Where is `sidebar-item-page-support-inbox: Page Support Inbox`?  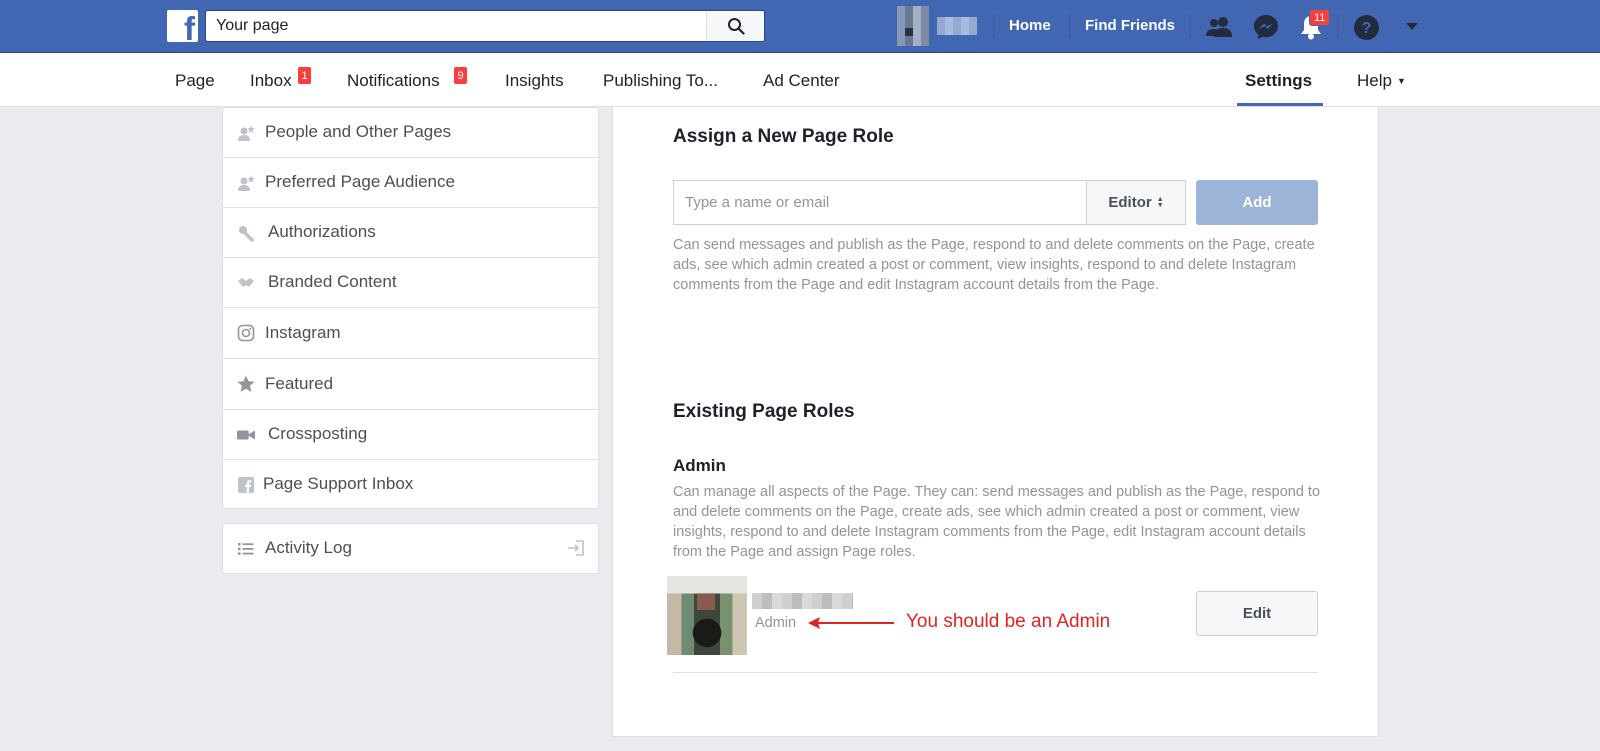 sidebar-item-page-support-inbox: Page Support Inbox is located at coordinates (410, 485).